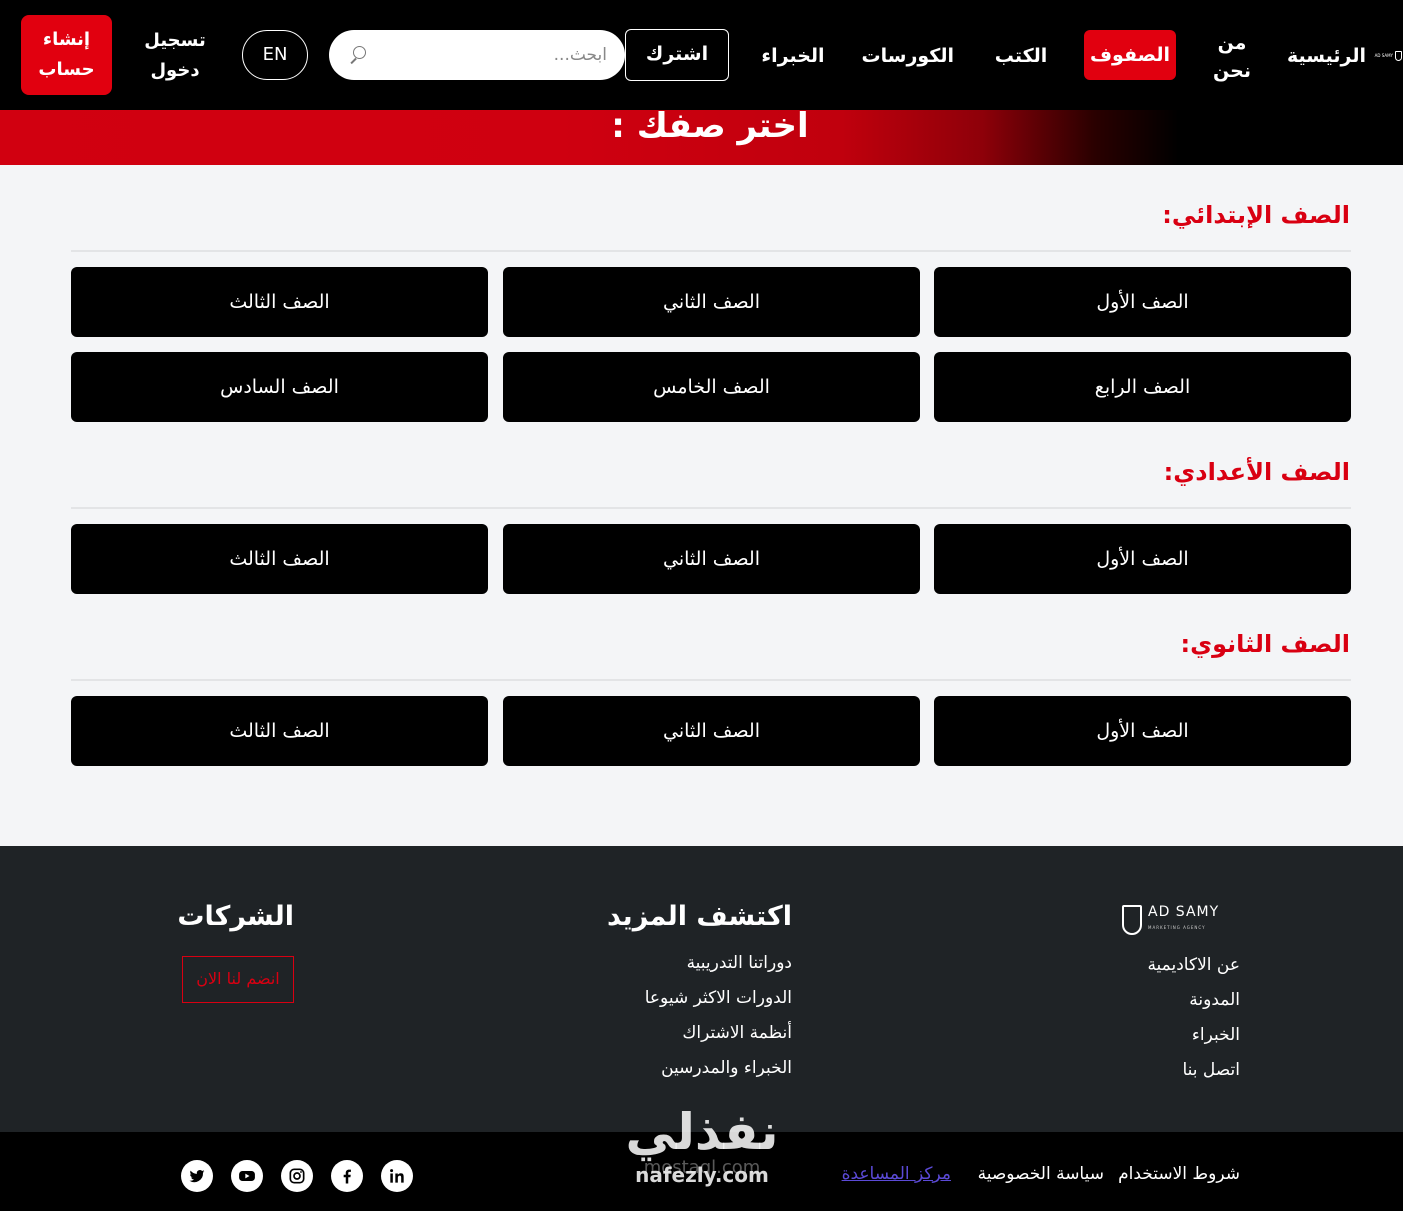  Describe the element at coordinates (1326, 56) in the screenshot. I see `nav-home-link: الرئيسية` at that location.